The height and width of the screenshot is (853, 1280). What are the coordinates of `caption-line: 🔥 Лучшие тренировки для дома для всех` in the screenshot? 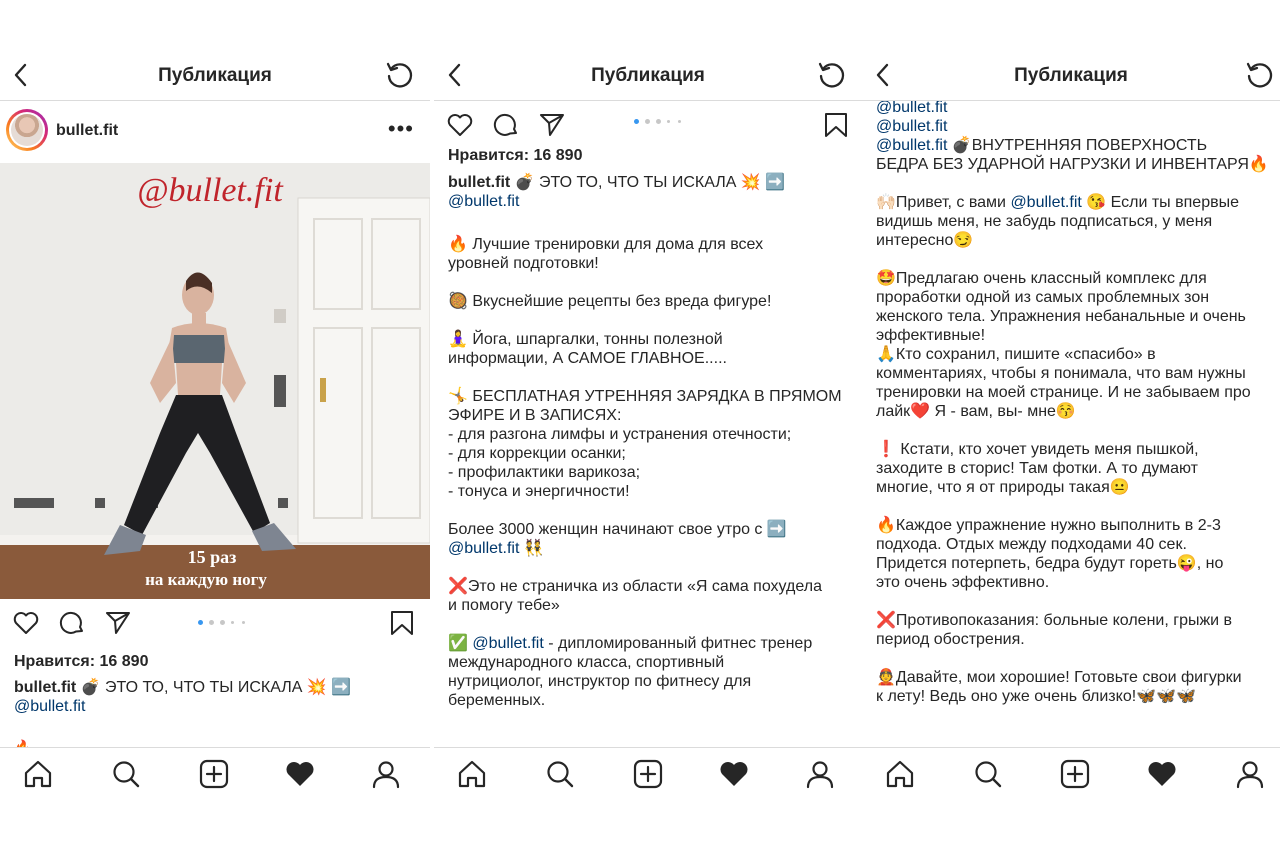 It's located at (606, 244).